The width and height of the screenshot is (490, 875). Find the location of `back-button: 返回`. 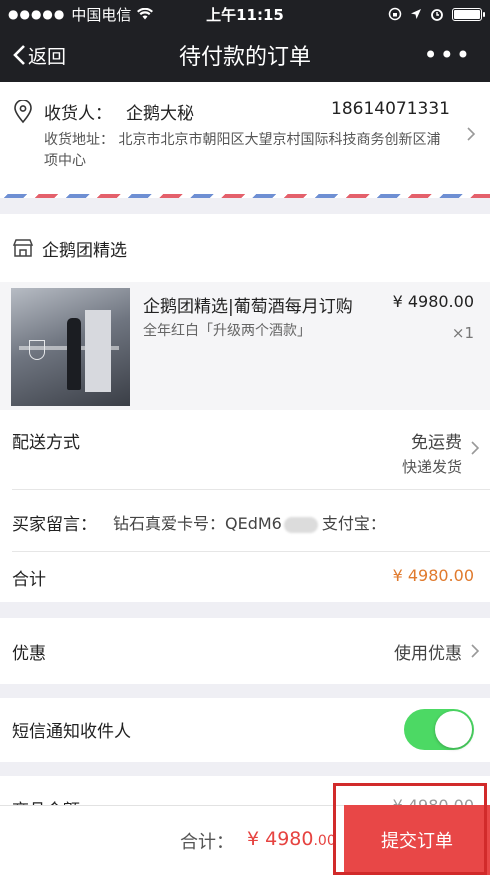

back-button: 返回 is located at coordinates (33, 55).